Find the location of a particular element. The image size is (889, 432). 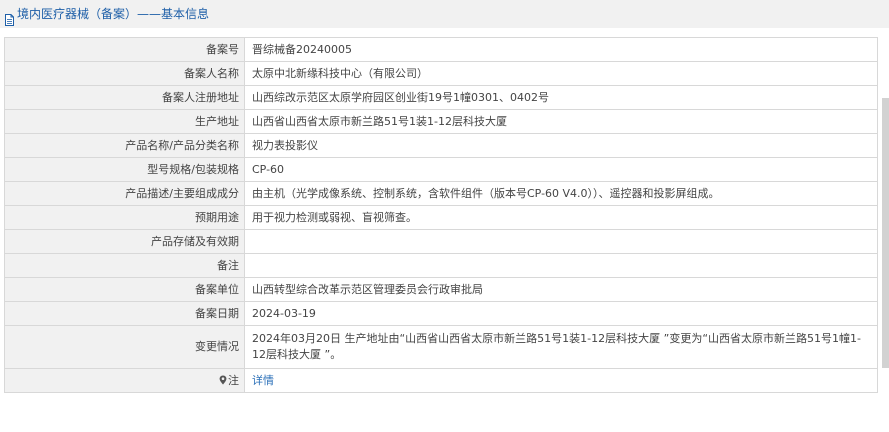

page-title: 境内医疗器械（备案）——基本信息 is located at coordinates (113, 14).